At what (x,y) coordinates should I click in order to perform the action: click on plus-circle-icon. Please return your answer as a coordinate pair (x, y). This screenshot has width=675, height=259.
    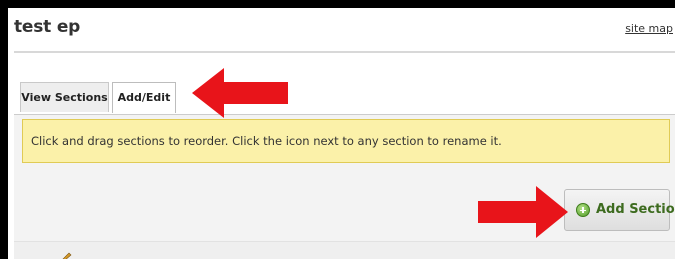
    Looking at the image, I should click on (583, 210).